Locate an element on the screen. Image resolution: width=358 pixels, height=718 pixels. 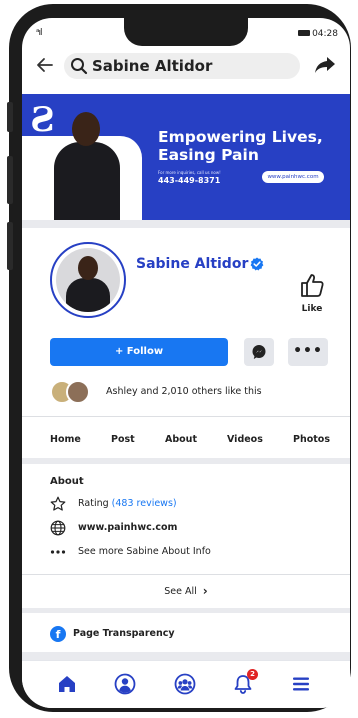
like-label: Like is located at coordinates (312, 309).